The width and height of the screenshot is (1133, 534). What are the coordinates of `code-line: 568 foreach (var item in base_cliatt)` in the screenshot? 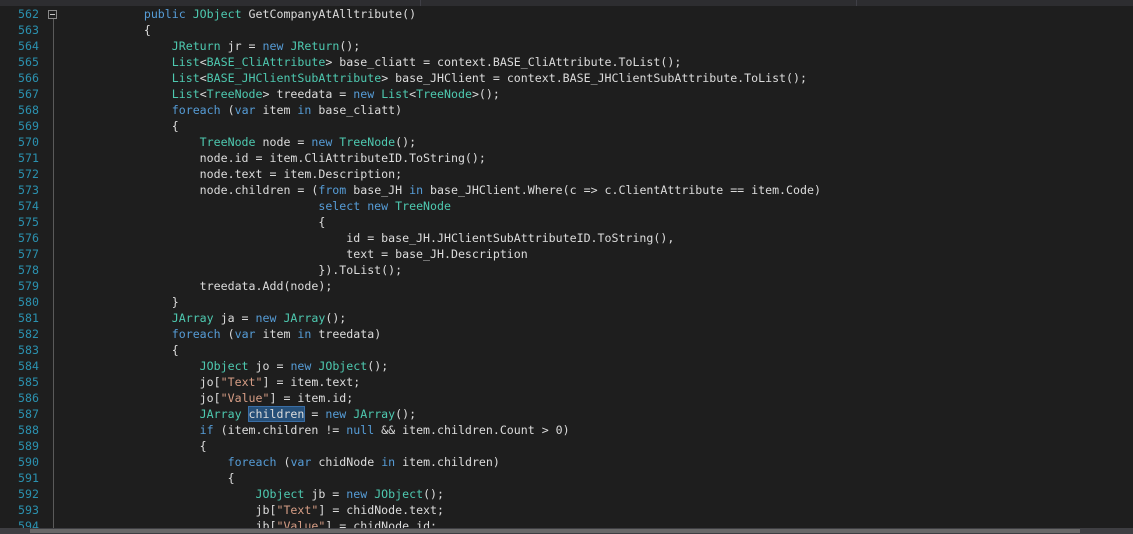 It's located at (566, 110).